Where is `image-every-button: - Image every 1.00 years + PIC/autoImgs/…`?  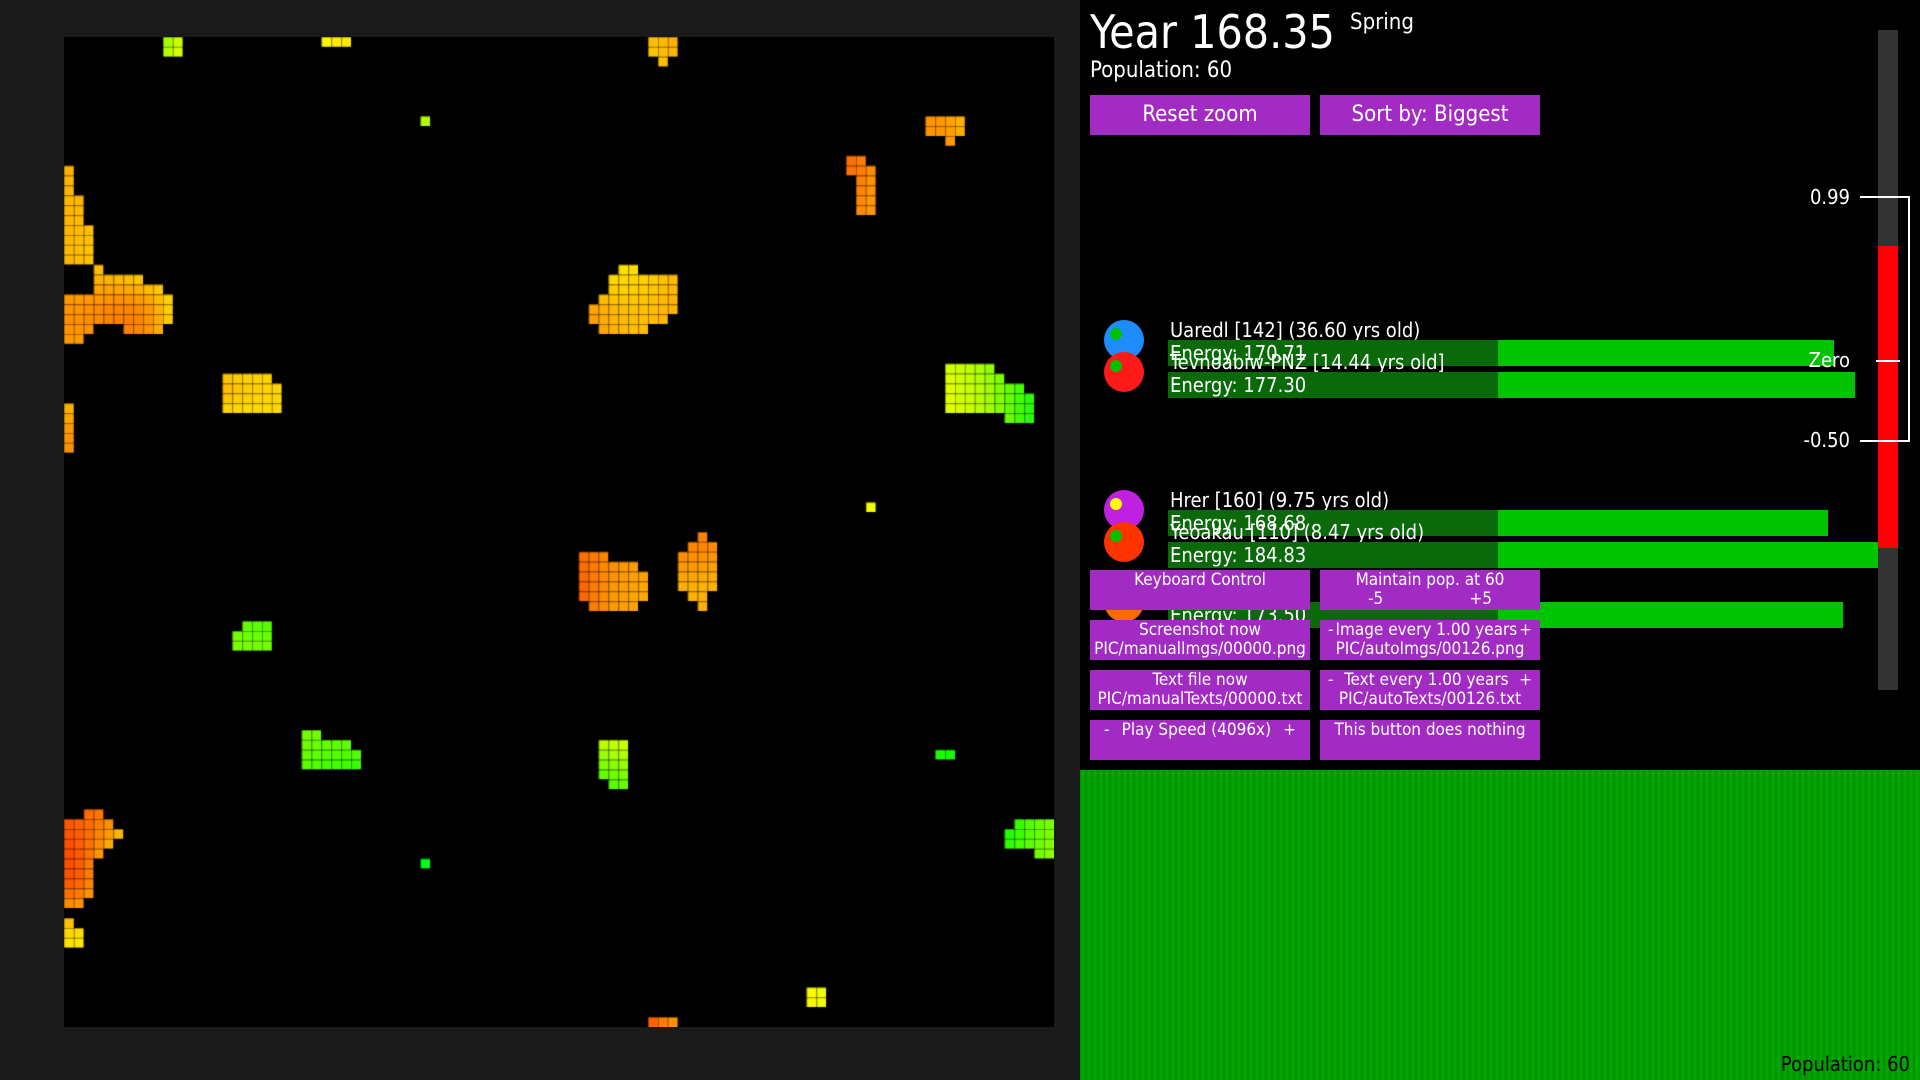 image-every-button: - Image every 1.00 years + PIC/autoImgs/… is located at coordinates (1430, 640).